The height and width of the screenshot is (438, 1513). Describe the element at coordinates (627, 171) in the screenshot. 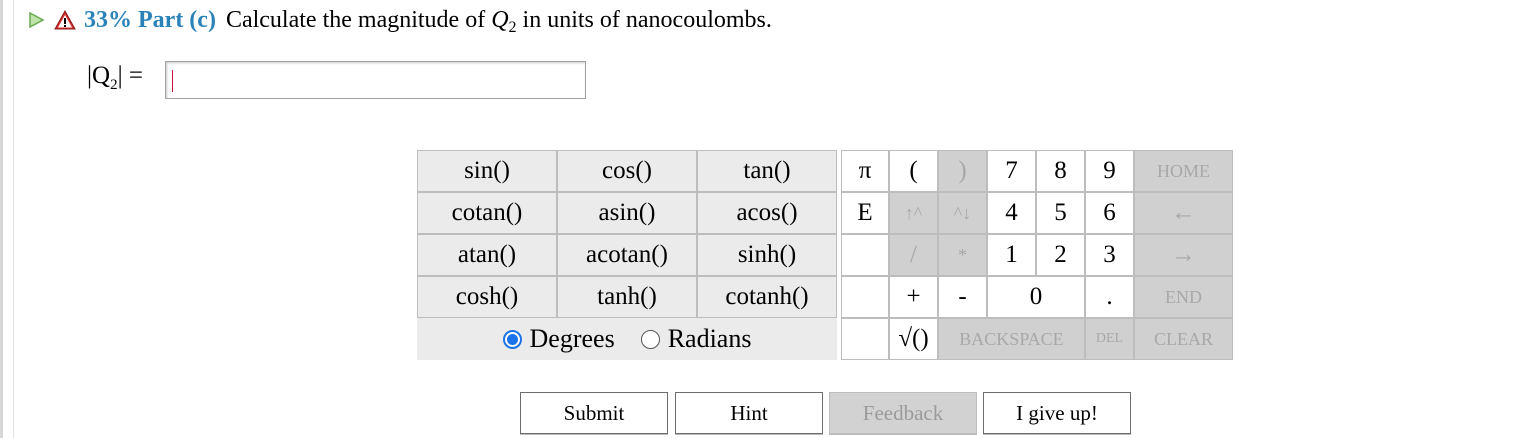

I see `key-cos: cos()` at that location.